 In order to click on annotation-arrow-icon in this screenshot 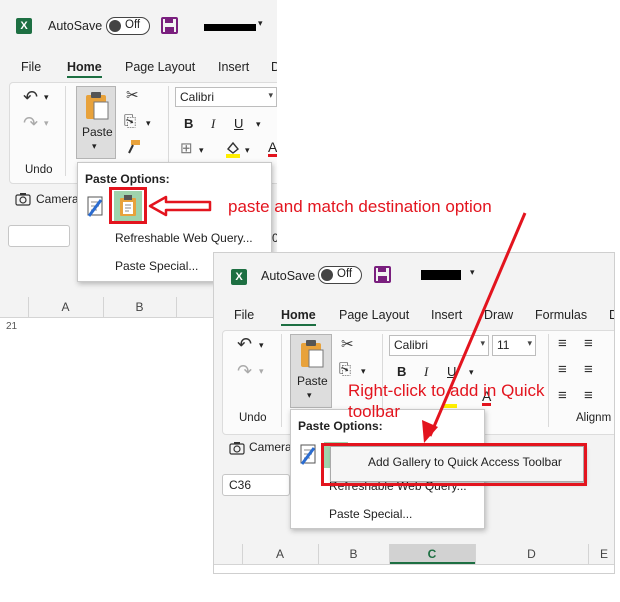, I will do `click(474, 327)`.